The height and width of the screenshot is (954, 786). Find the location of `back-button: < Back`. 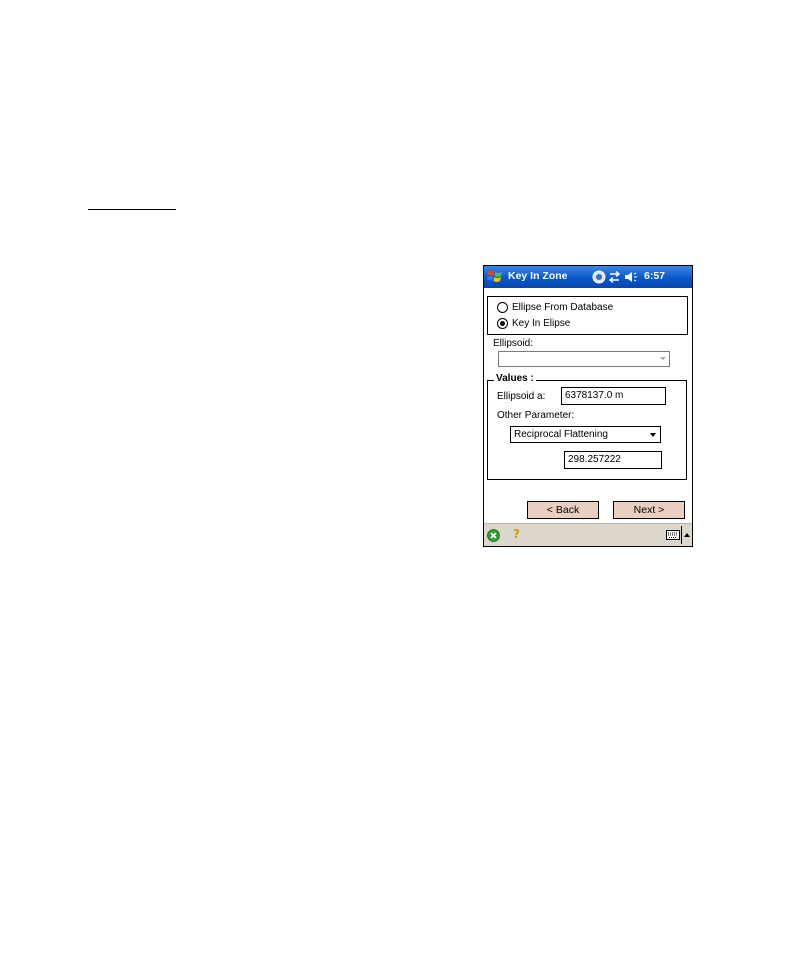

back-button: < Back is located at coordinates (563, 510).